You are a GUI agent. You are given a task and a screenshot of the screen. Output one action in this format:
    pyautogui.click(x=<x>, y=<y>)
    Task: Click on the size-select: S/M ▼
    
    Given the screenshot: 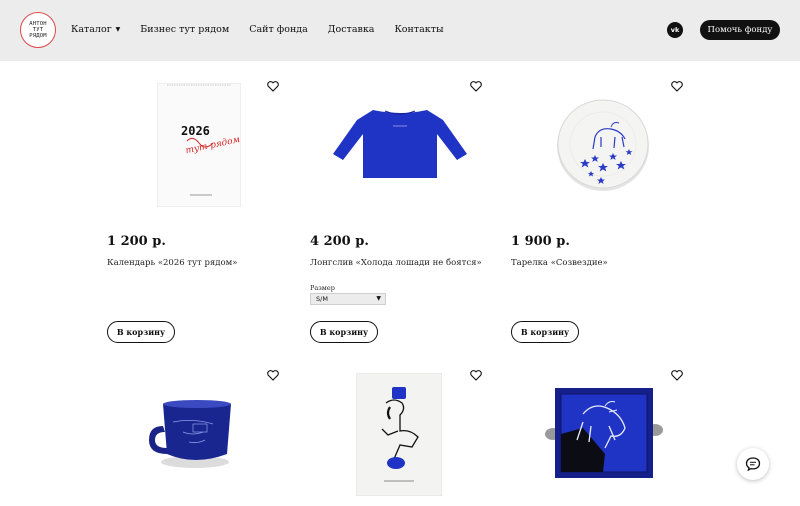 What is the action you would take?
    pyautogui.click(x=348, y=299)
    